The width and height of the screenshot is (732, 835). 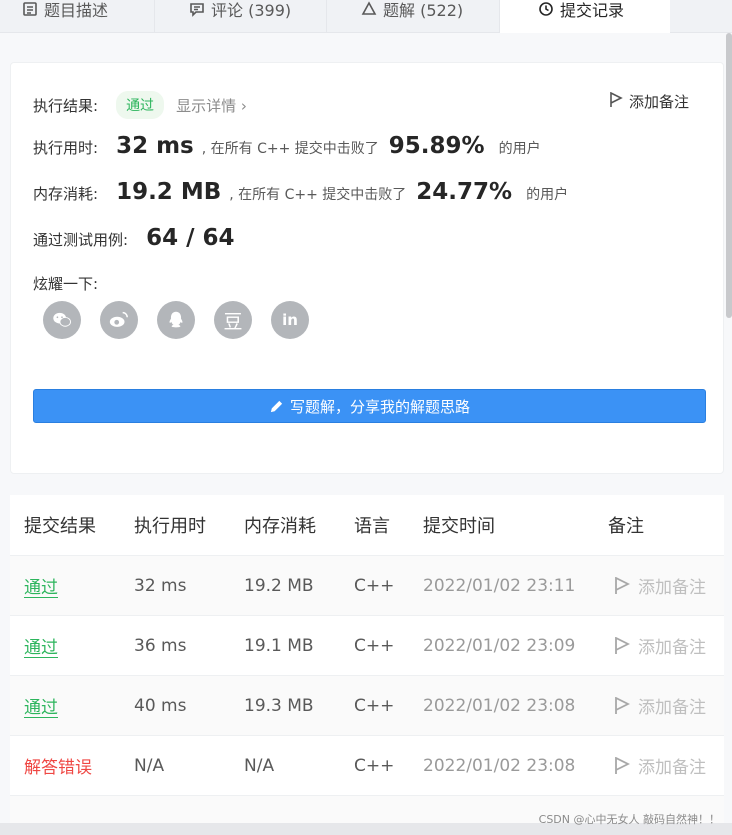 What do you see at coordinates (279, 705) in the screenshot?
I see `memory-cell: 19.3 MB` at bounding box center [279, 705].